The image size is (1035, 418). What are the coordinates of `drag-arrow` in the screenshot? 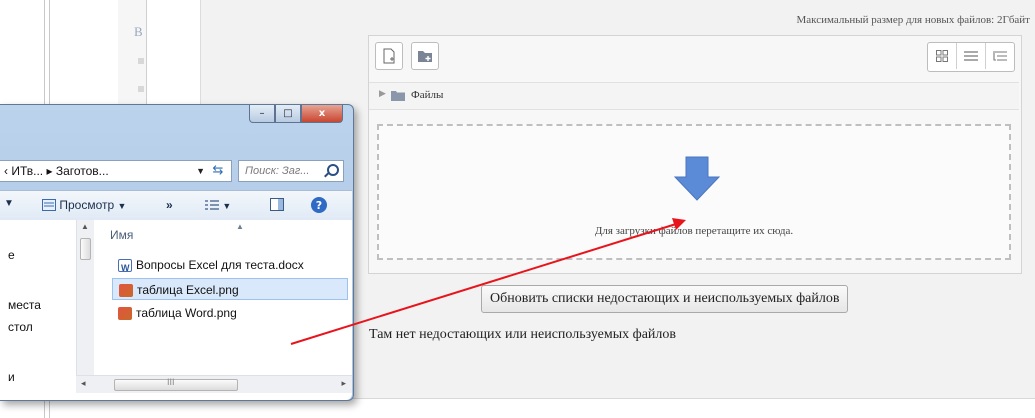 It's located at (488, 281).